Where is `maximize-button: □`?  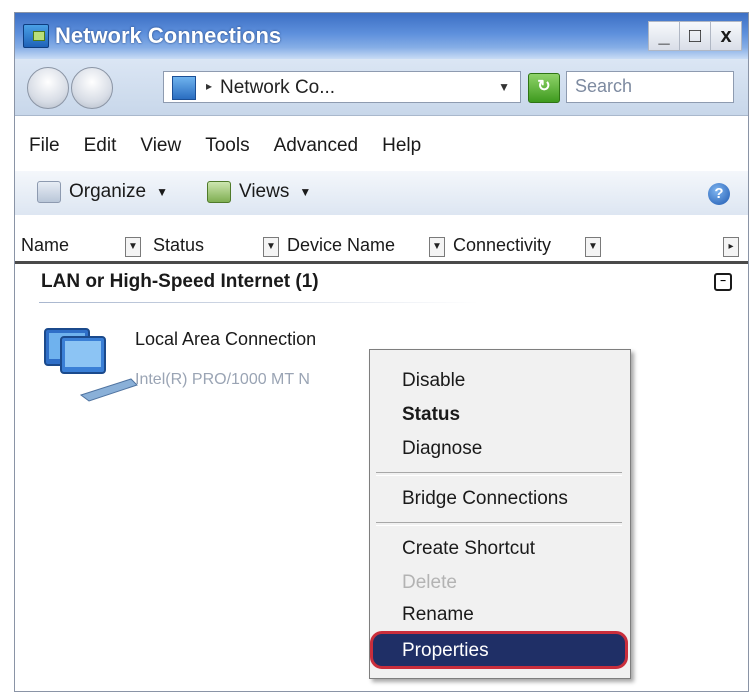 maximize-button: □ is located at coordinates (694, 36).